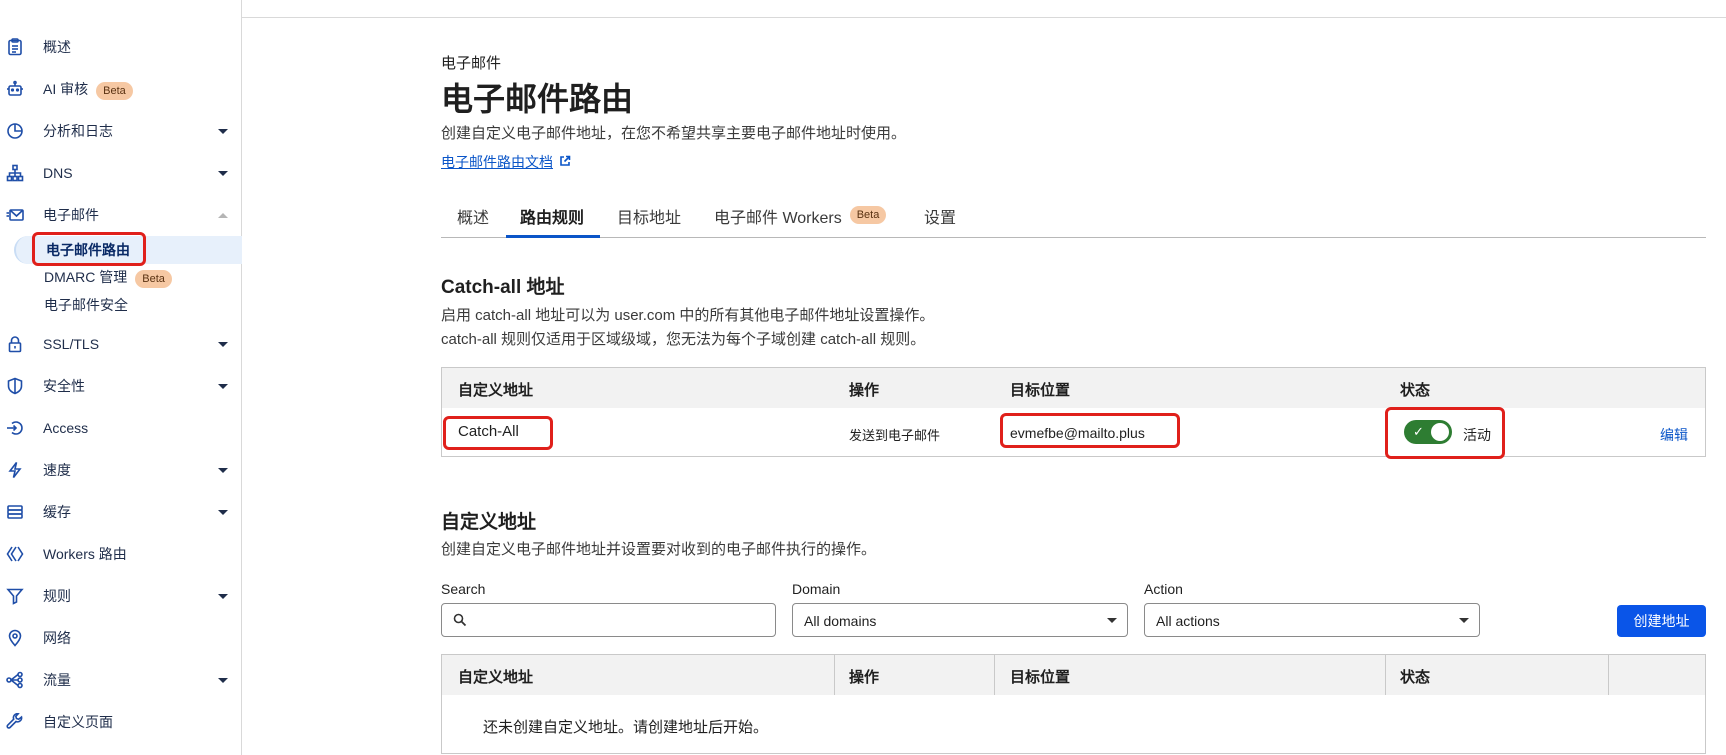  I want to click on sidebar-item-analytics: 分析和日志, so click(121, 131).